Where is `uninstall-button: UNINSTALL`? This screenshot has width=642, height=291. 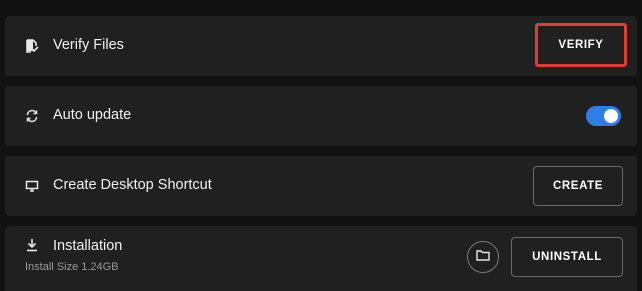
uninstall-button: UNINSTALL is located at coordinates (567, 257).